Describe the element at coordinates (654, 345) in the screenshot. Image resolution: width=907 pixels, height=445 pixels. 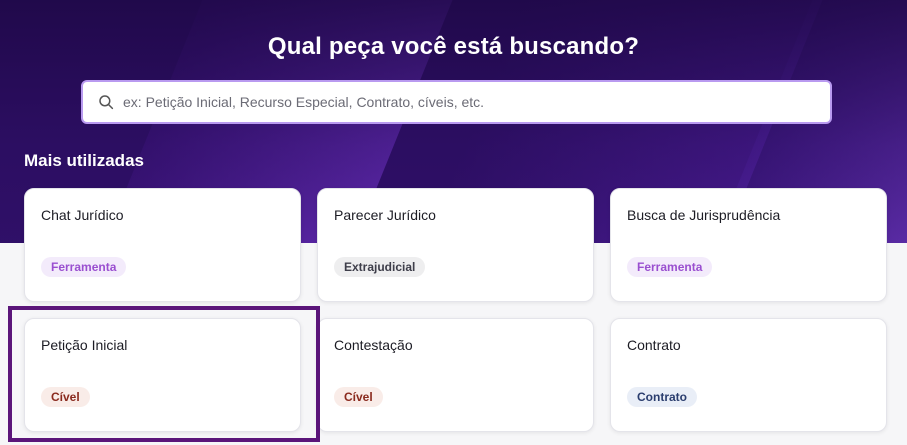
I see `card-name: Contrato` at that location.